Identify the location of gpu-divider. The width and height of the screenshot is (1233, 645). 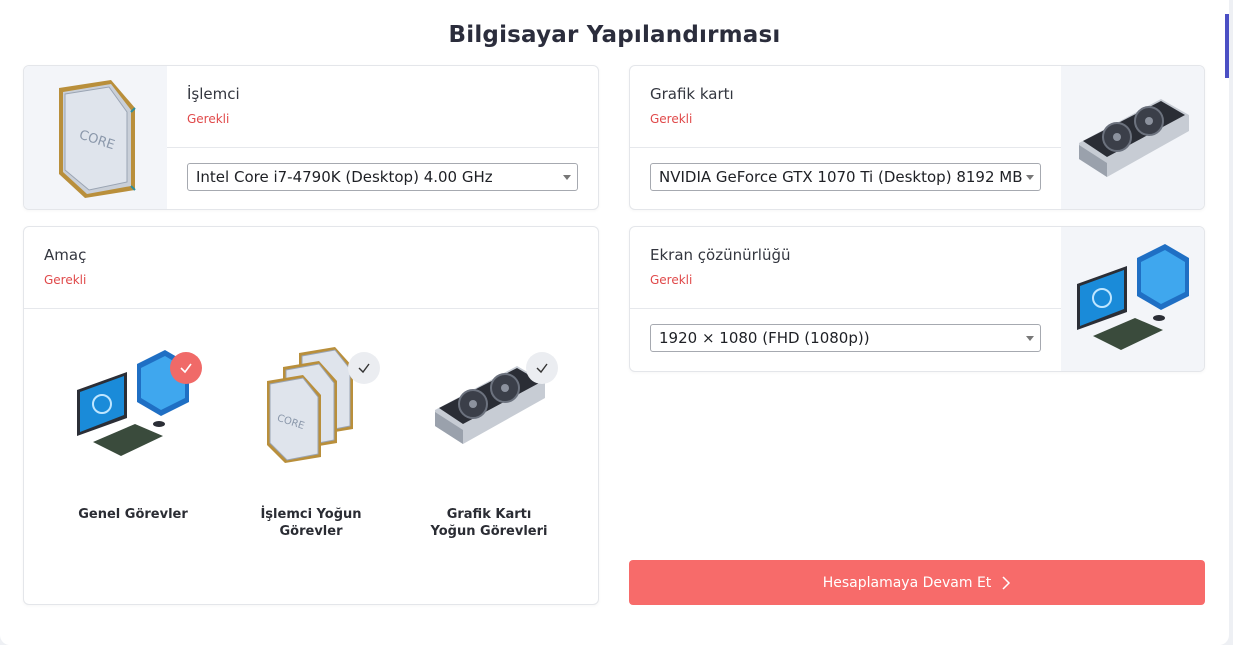
(845, 147).